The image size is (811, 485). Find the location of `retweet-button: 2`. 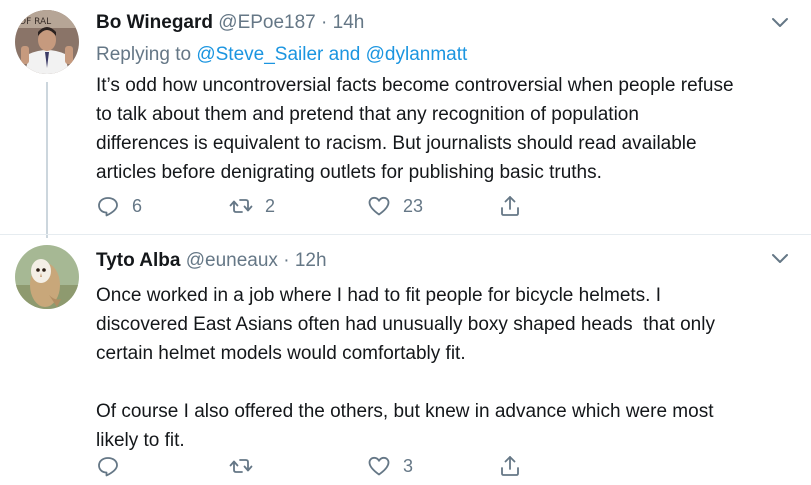

retweet-button: 2 is located at coordinates (252, 206).